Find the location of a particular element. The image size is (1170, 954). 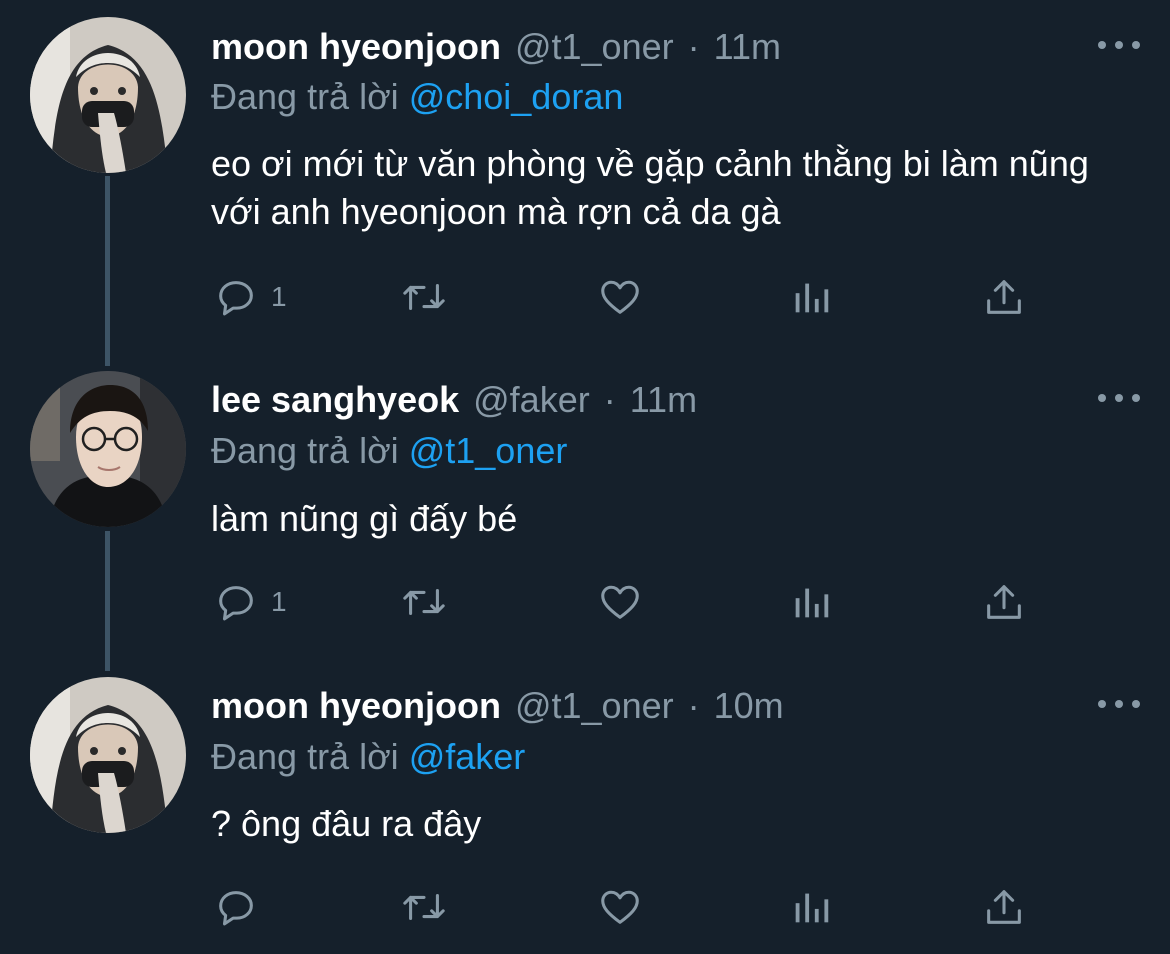

reply-button is located at coordinates (242, 907).